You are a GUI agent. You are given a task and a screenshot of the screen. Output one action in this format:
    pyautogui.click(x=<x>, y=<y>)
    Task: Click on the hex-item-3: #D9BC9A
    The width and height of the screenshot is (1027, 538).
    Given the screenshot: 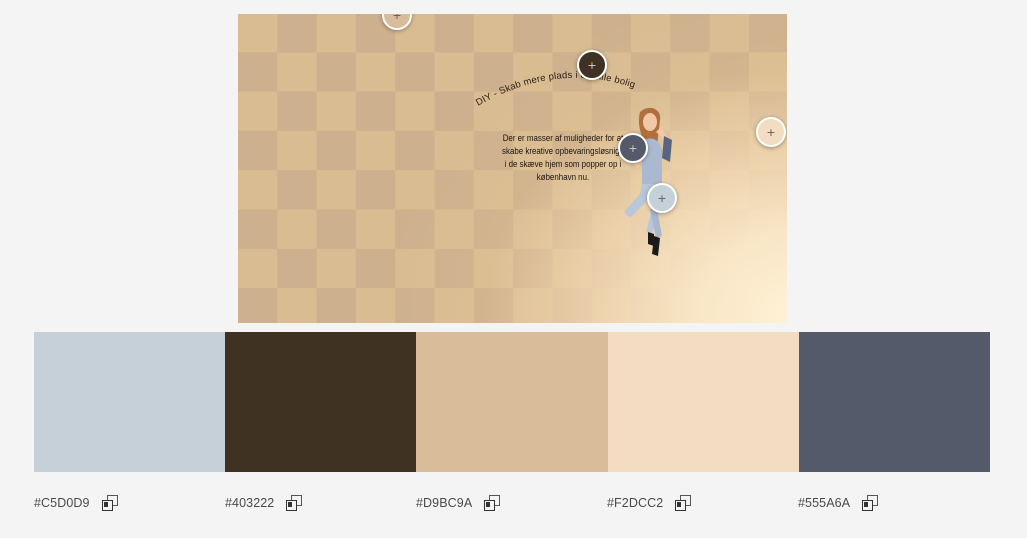 What is the action you would take?
    pyautogui.click(x=458, y=503)
    